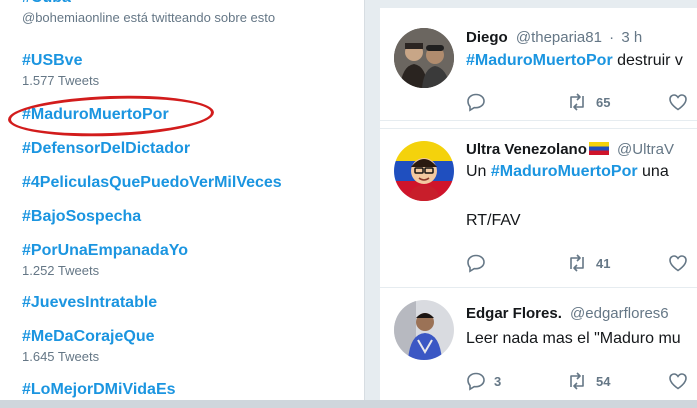 The width and height of the screenshot is (697, 408). I want to click on trend-item: #PorUnaEmpanadaYo 1.252 Tweets, so click(105, 260).